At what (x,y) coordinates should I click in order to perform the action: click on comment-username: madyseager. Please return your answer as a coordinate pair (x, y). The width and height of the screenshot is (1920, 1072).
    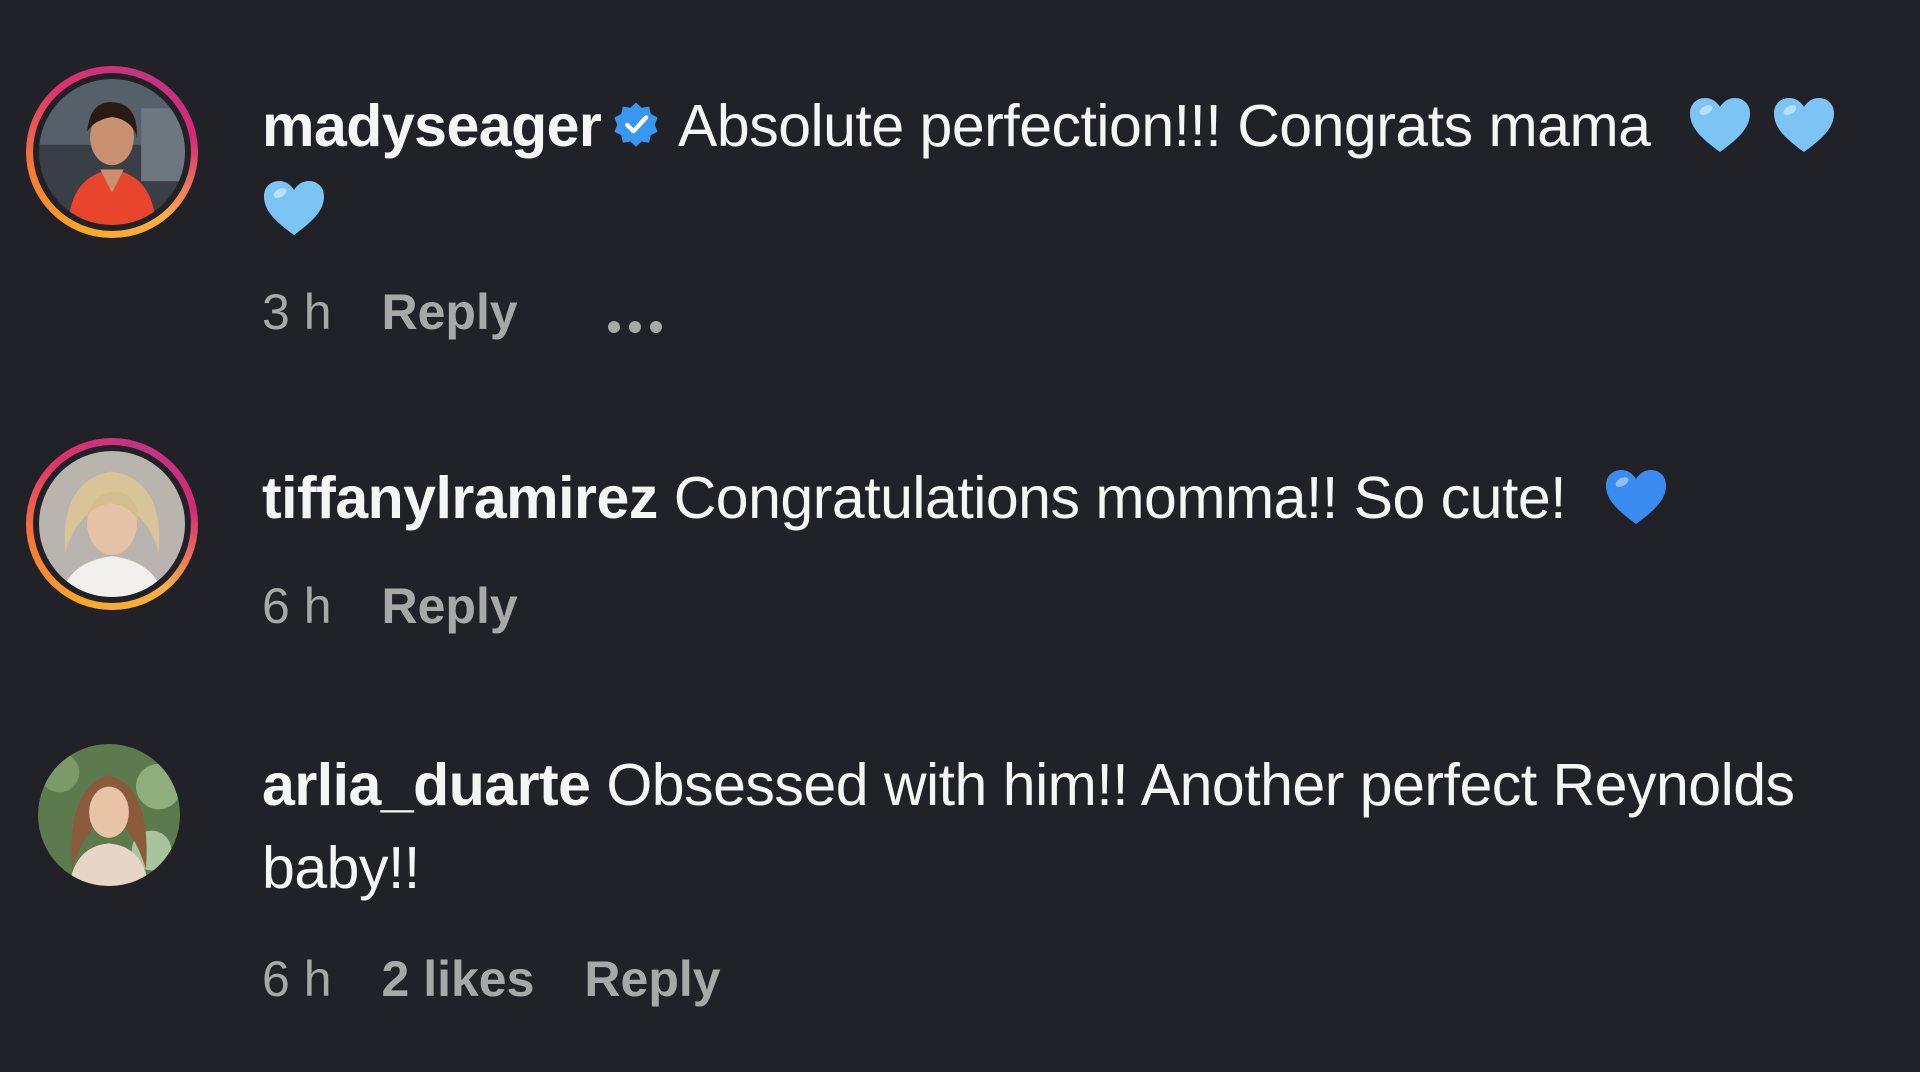
    Looking at the image, I should click on (432, 126).